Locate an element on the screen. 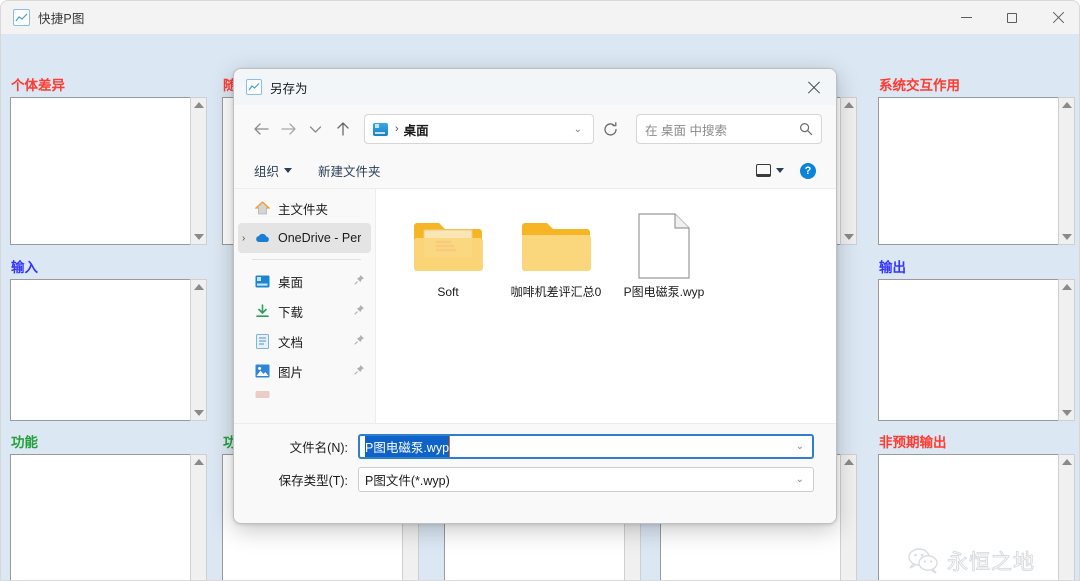  sidebar-item-partial is located at coordinates (304, 394).